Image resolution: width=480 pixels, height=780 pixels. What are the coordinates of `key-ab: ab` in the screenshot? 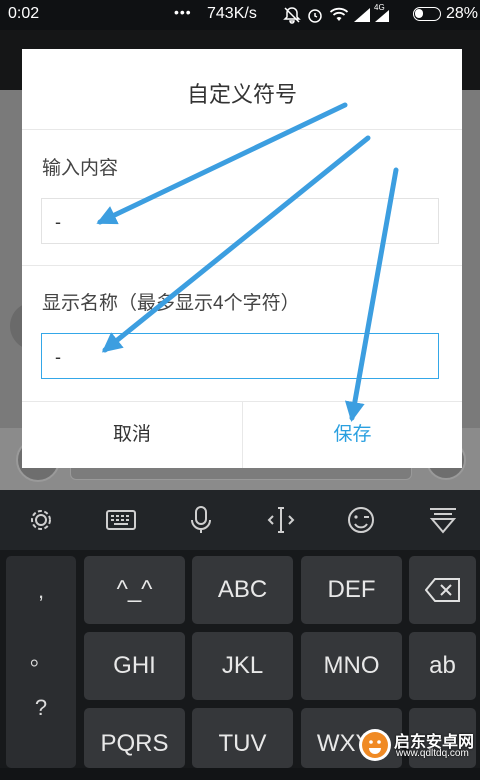 It's located at (442, 666).